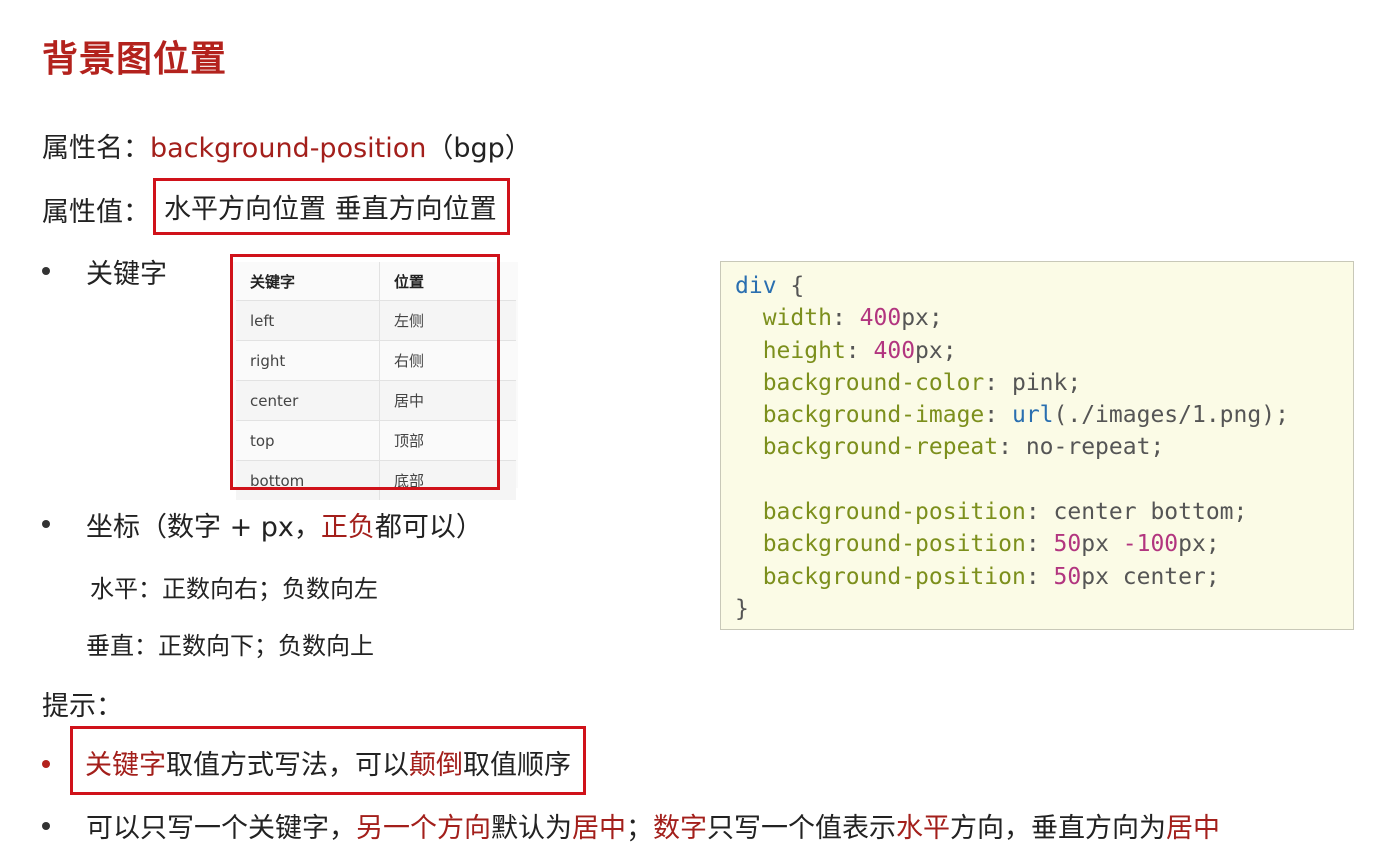 This screenshot has width=1379, height=847. What do you see at coordinates (873, 415) in the screenshot?
I see `code-prop: background-image` at bounding box center [873, 415].